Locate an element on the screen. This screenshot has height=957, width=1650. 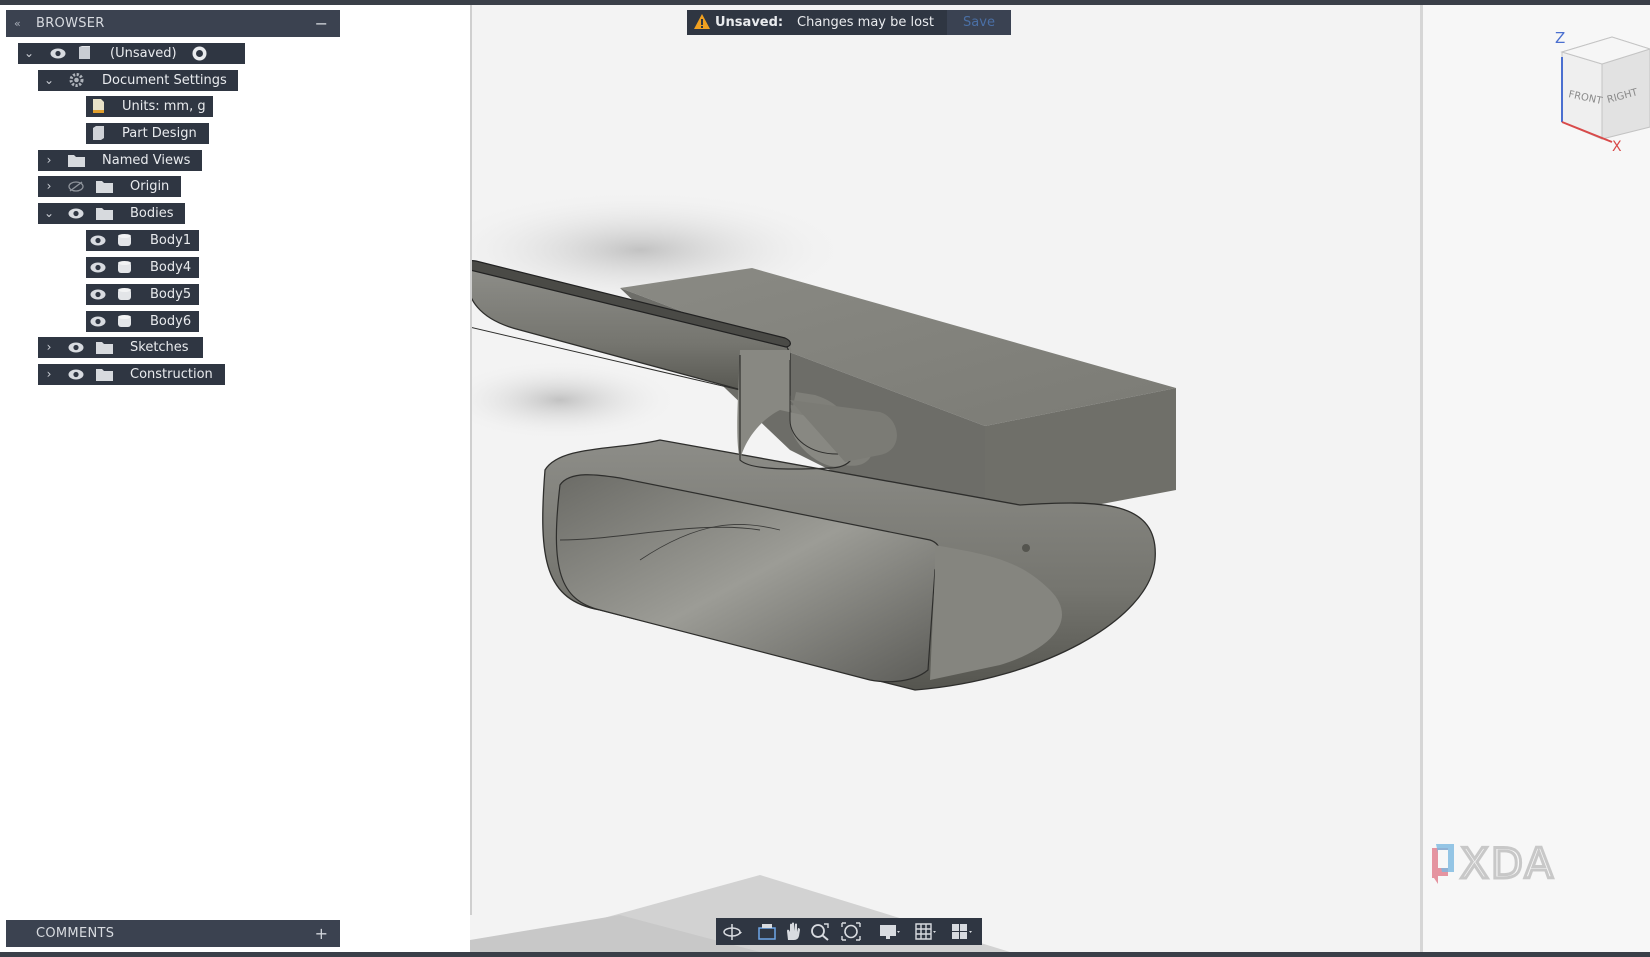
browser-node-body1: Body1 is located at coordinates (142, 240).